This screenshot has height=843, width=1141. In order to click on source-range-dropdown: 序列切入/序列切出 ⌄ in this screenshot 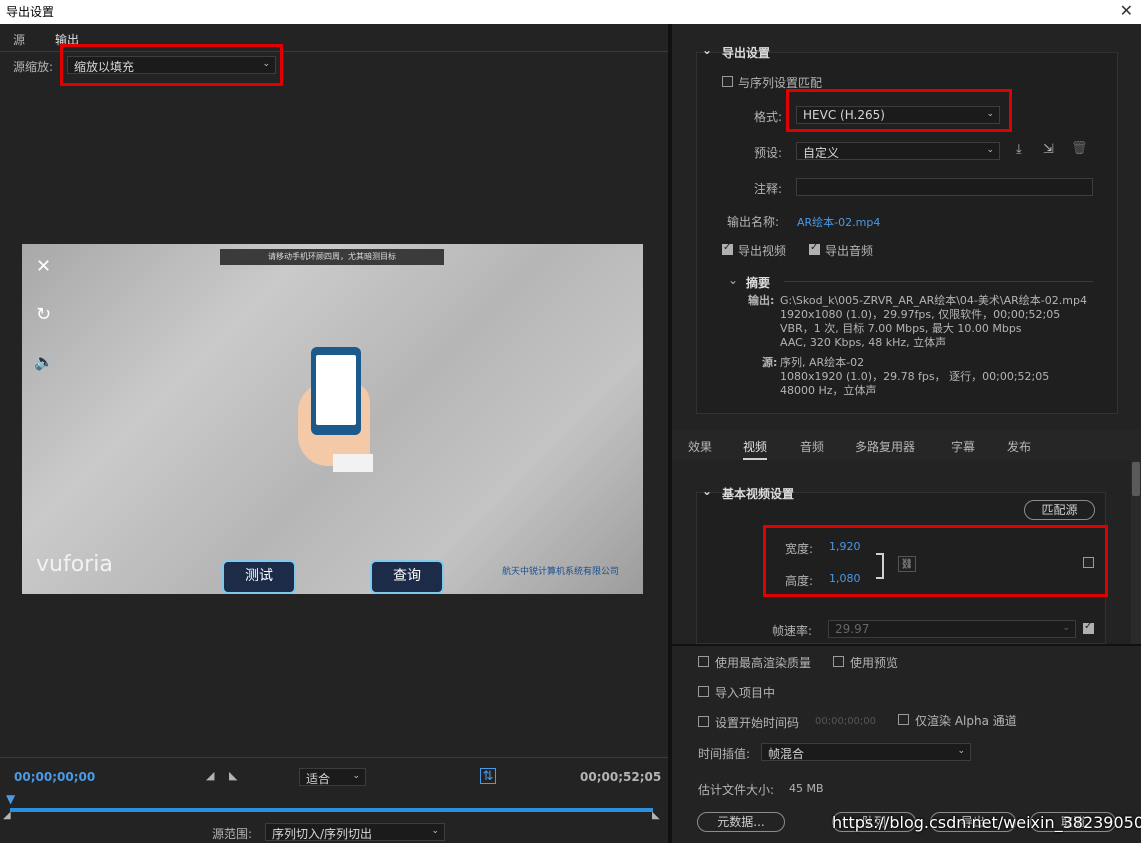, I will do `click(355, 832)`.